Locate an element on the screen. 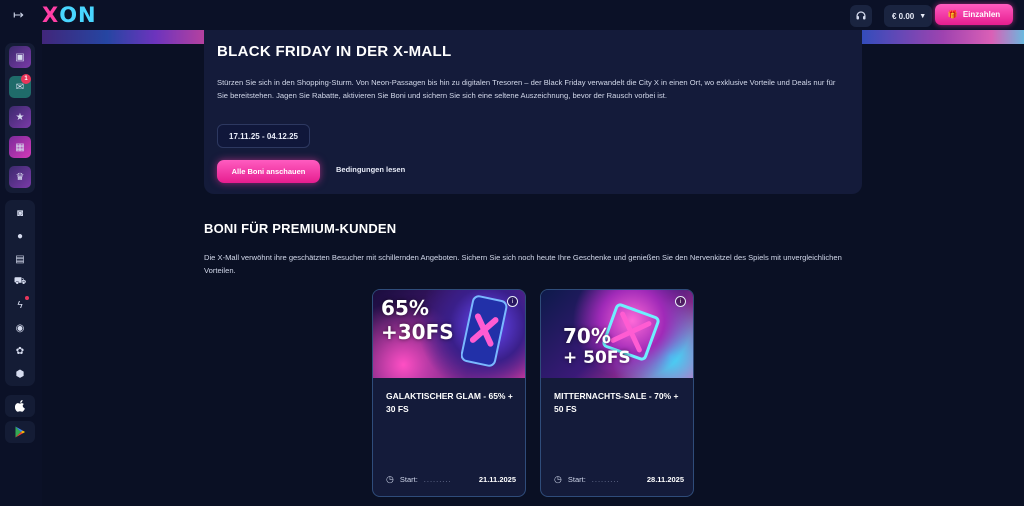  logo-x: X is located at coordinates (51, 15).